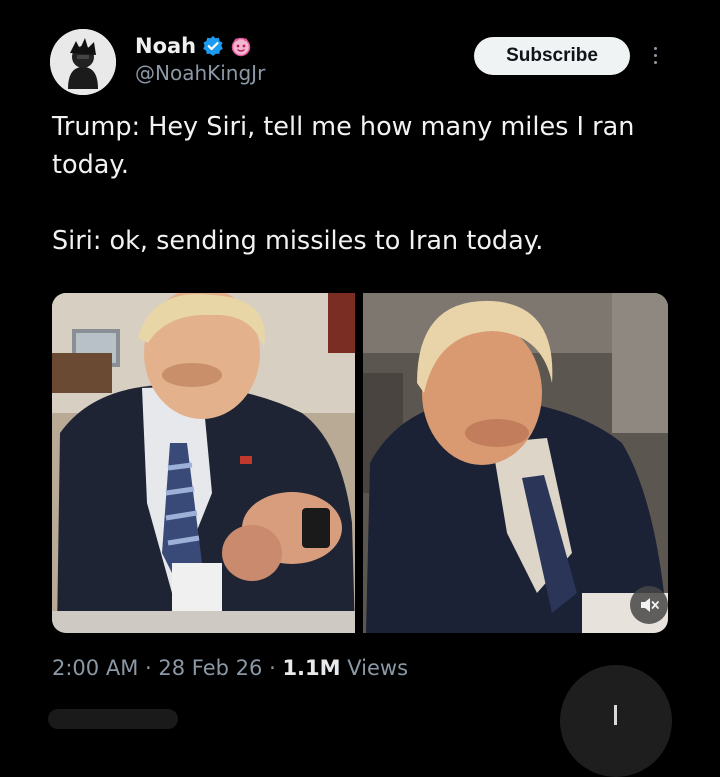 The width and height of the screenshot is (720, 777). Describe the element at coordinates (213, 46) in the screenshot. I see `verified-check-icon` at that location.